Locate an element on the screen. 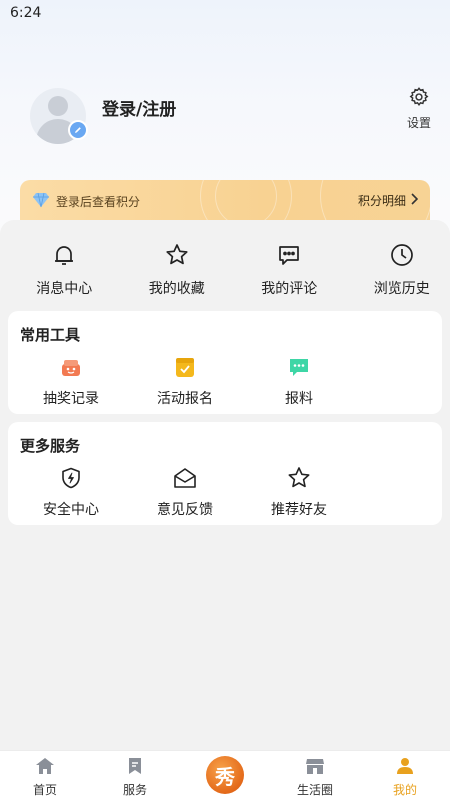  service-recommend-friend: 推荐好友 is located at coordinates (299, 492).